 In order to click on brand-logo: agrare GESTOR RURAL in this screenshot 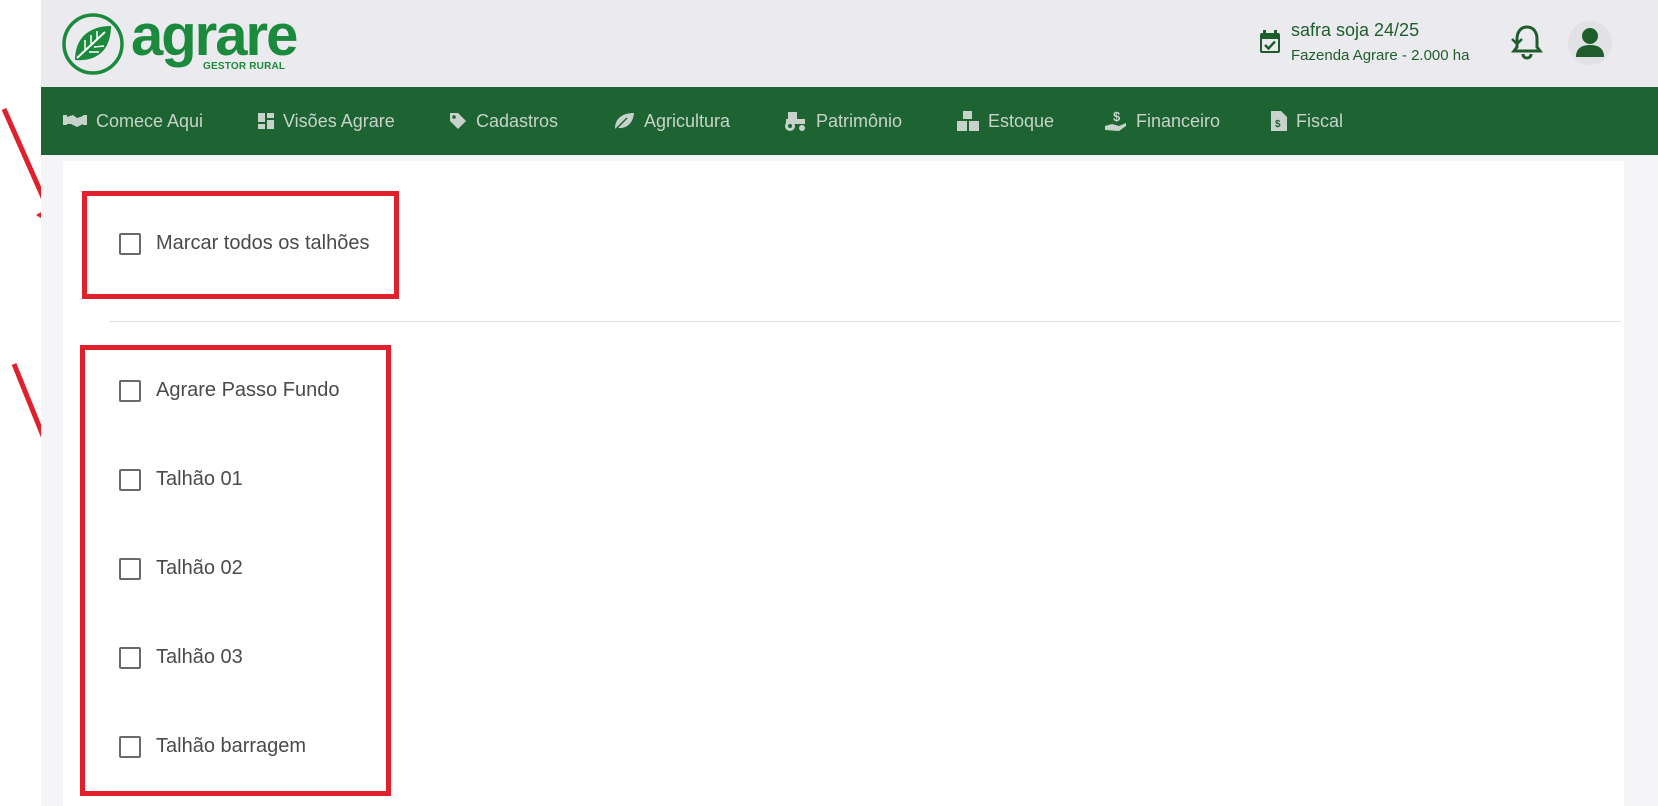, I will do `click(186, 41)`.